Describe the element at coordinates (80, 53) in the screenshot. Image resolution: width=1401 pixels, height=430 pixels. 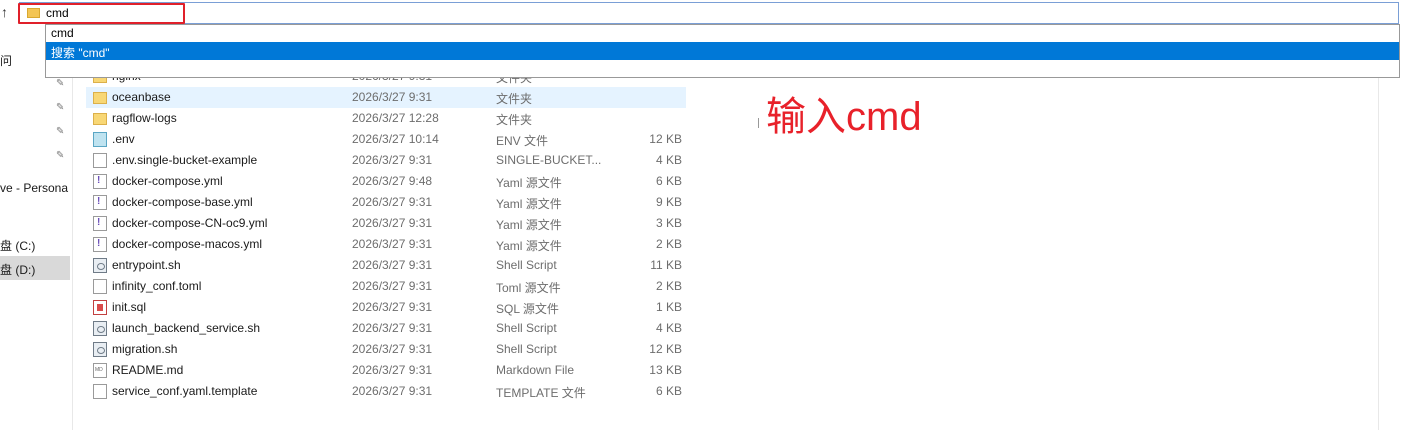
I see `autocomplete-item-label: 搜索 "cmd"` at that location.